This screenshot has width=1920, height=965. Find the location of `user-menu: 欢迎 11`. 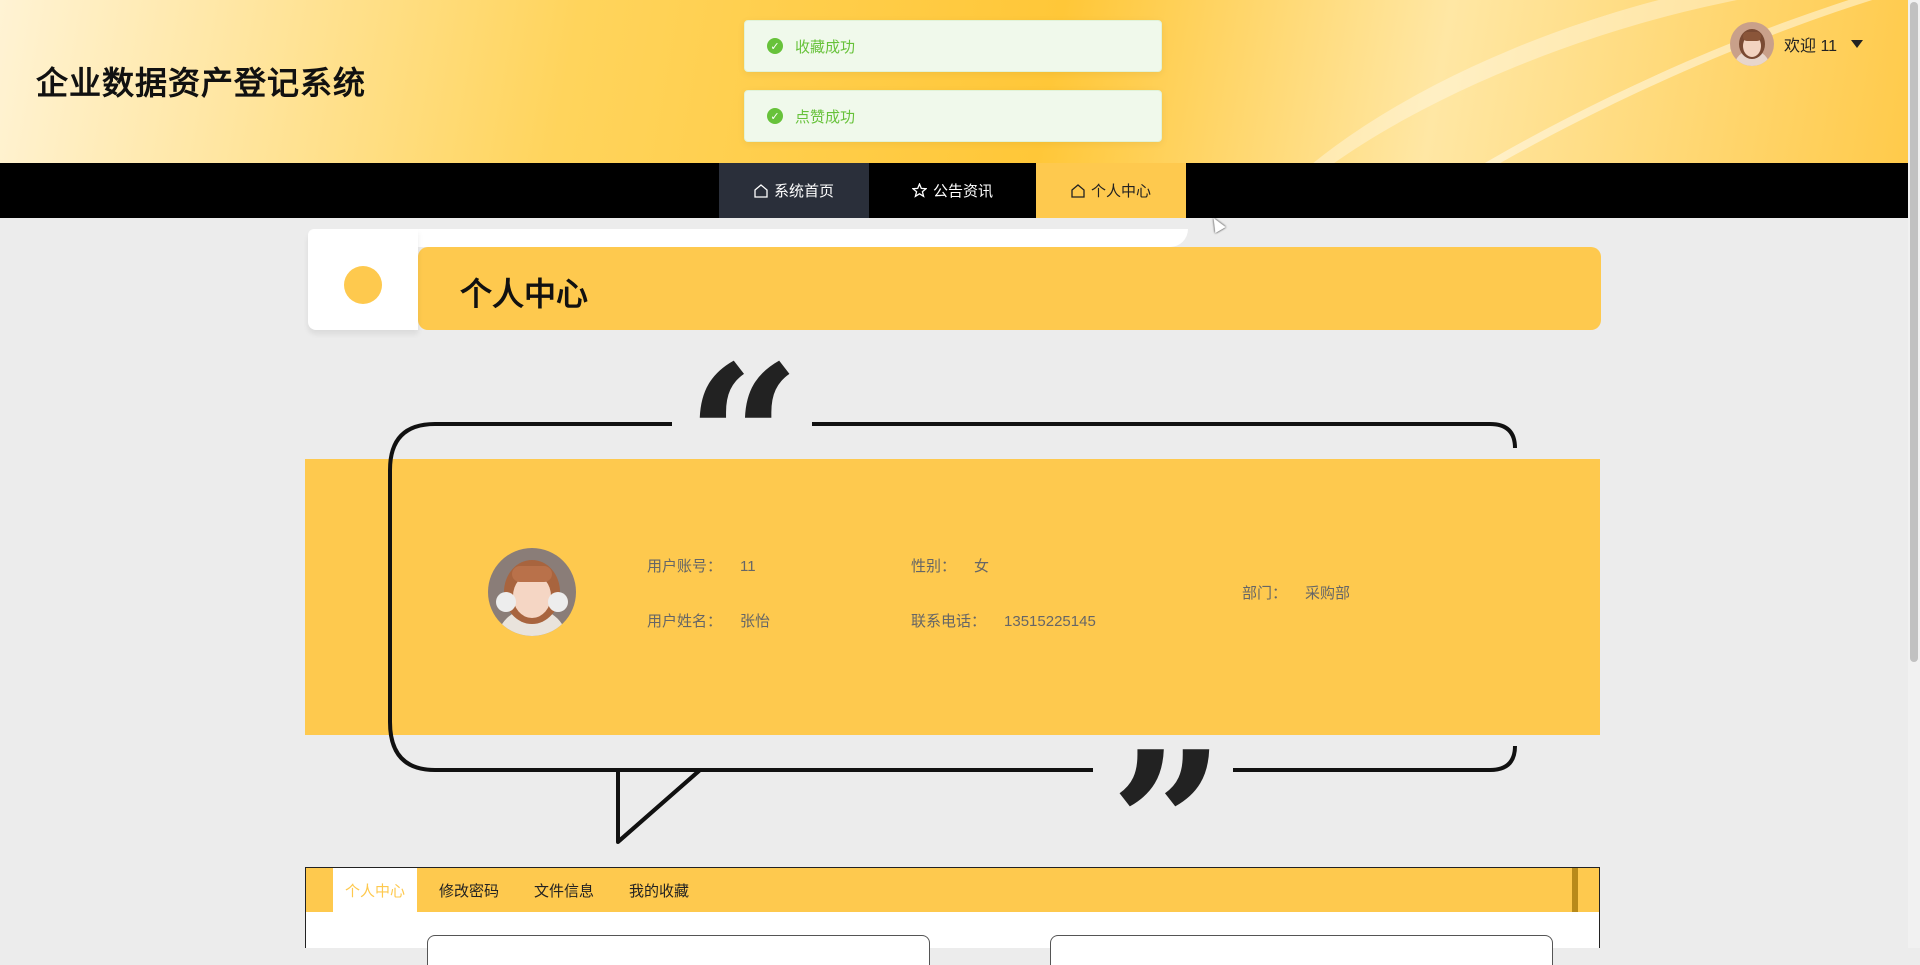

user-menu: 欢迎 11 is located at coordinates (1797, 44).